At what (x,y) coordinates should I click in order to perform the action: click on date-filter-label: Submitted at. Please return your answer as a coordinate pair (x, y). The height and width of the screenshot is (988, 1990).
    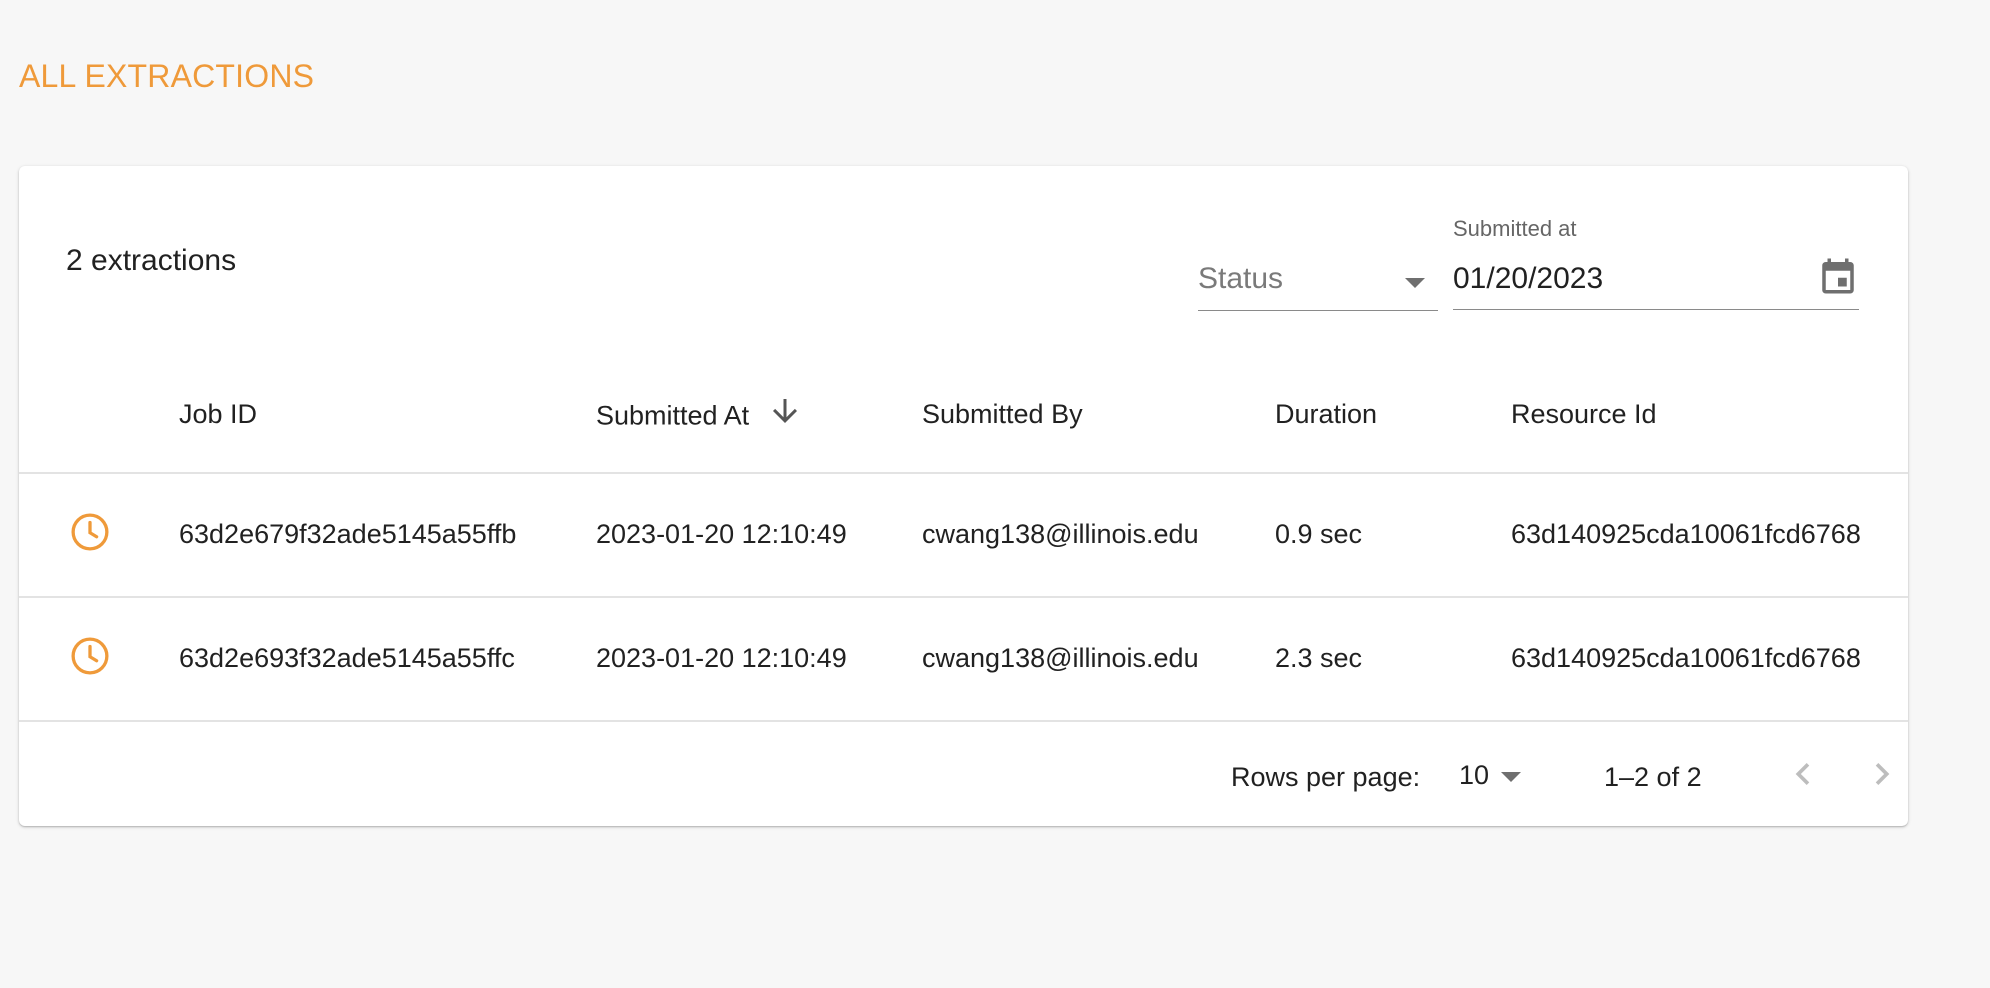
    Looking at the image, I should click on (1515, 228).